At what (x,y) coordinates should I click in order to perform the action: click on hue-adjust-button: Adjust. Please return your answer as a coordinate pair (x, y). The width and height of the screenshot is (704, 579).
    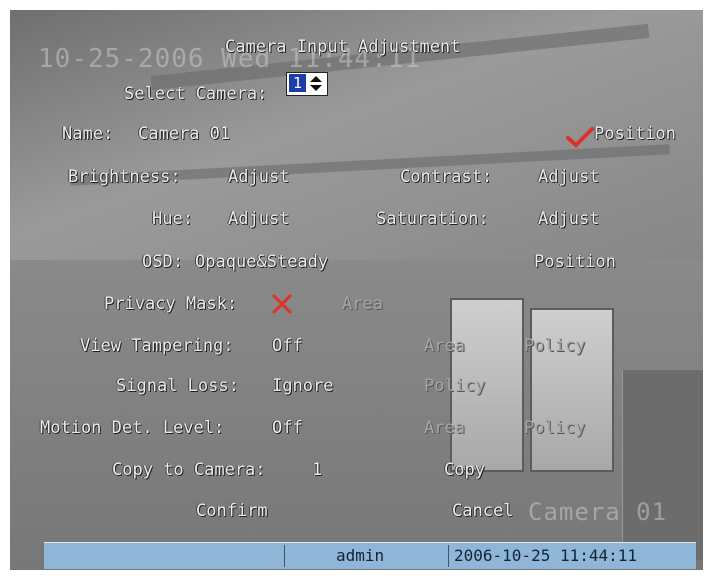
    Looking at the image, I should click on (258, 219).